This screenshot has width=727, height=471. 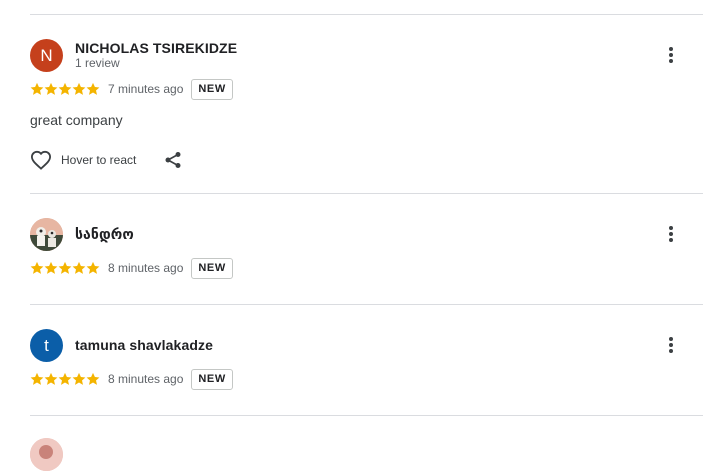 What do you see at coordinates (104, 234) in the screenshot?
I see `reviewer-name: სანდრო` at bounding box center [104, 234].